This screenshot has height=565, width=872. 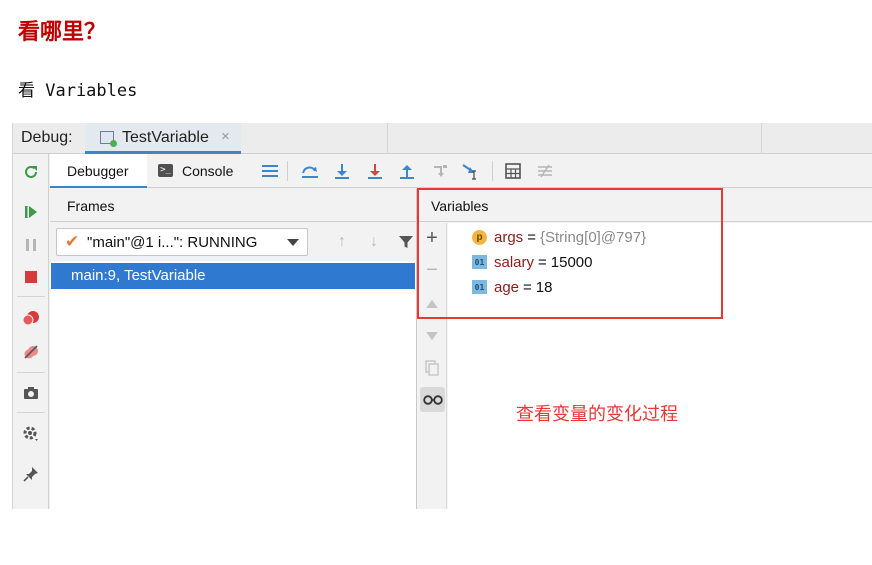 What do you see at coordinates (225, 136) in the screenshot?
I see `close-tab-icon: ×` at bounding box center [225, 136].